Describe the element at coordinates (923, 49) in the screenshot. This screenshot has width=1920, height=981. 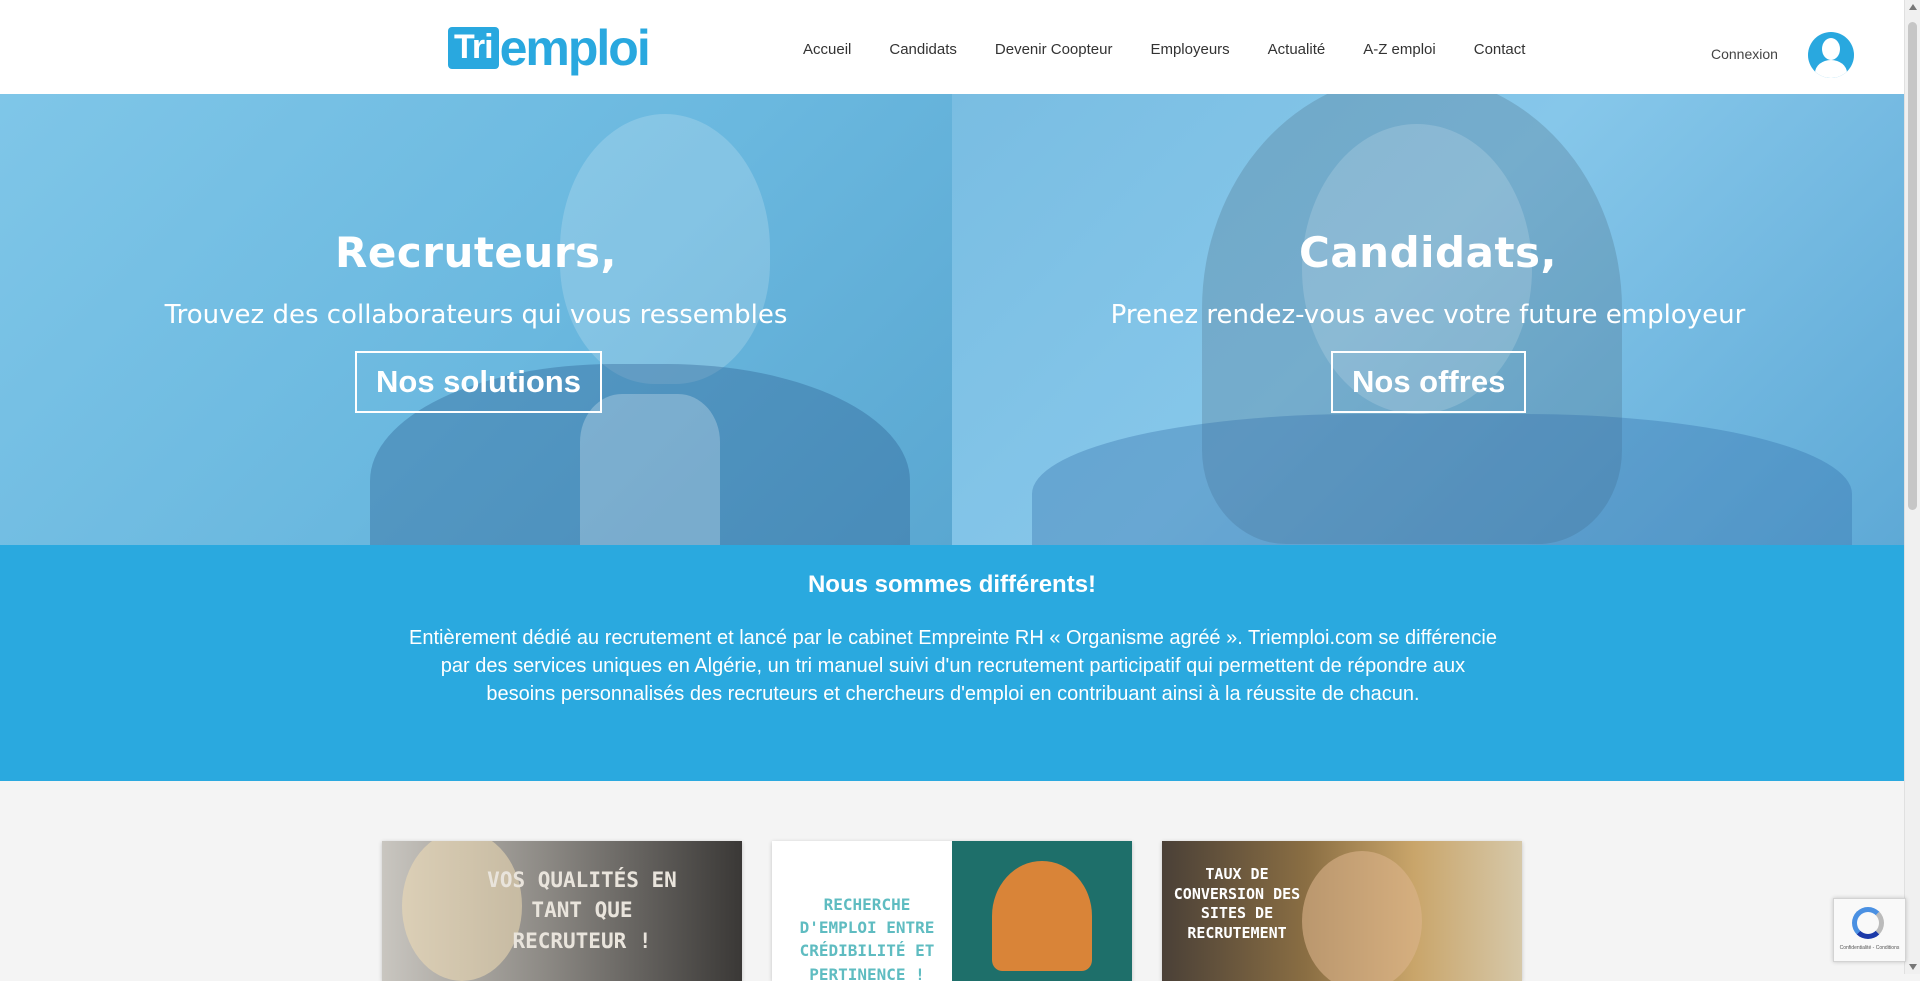
I see `nav-candidats: Candidats` at that location.